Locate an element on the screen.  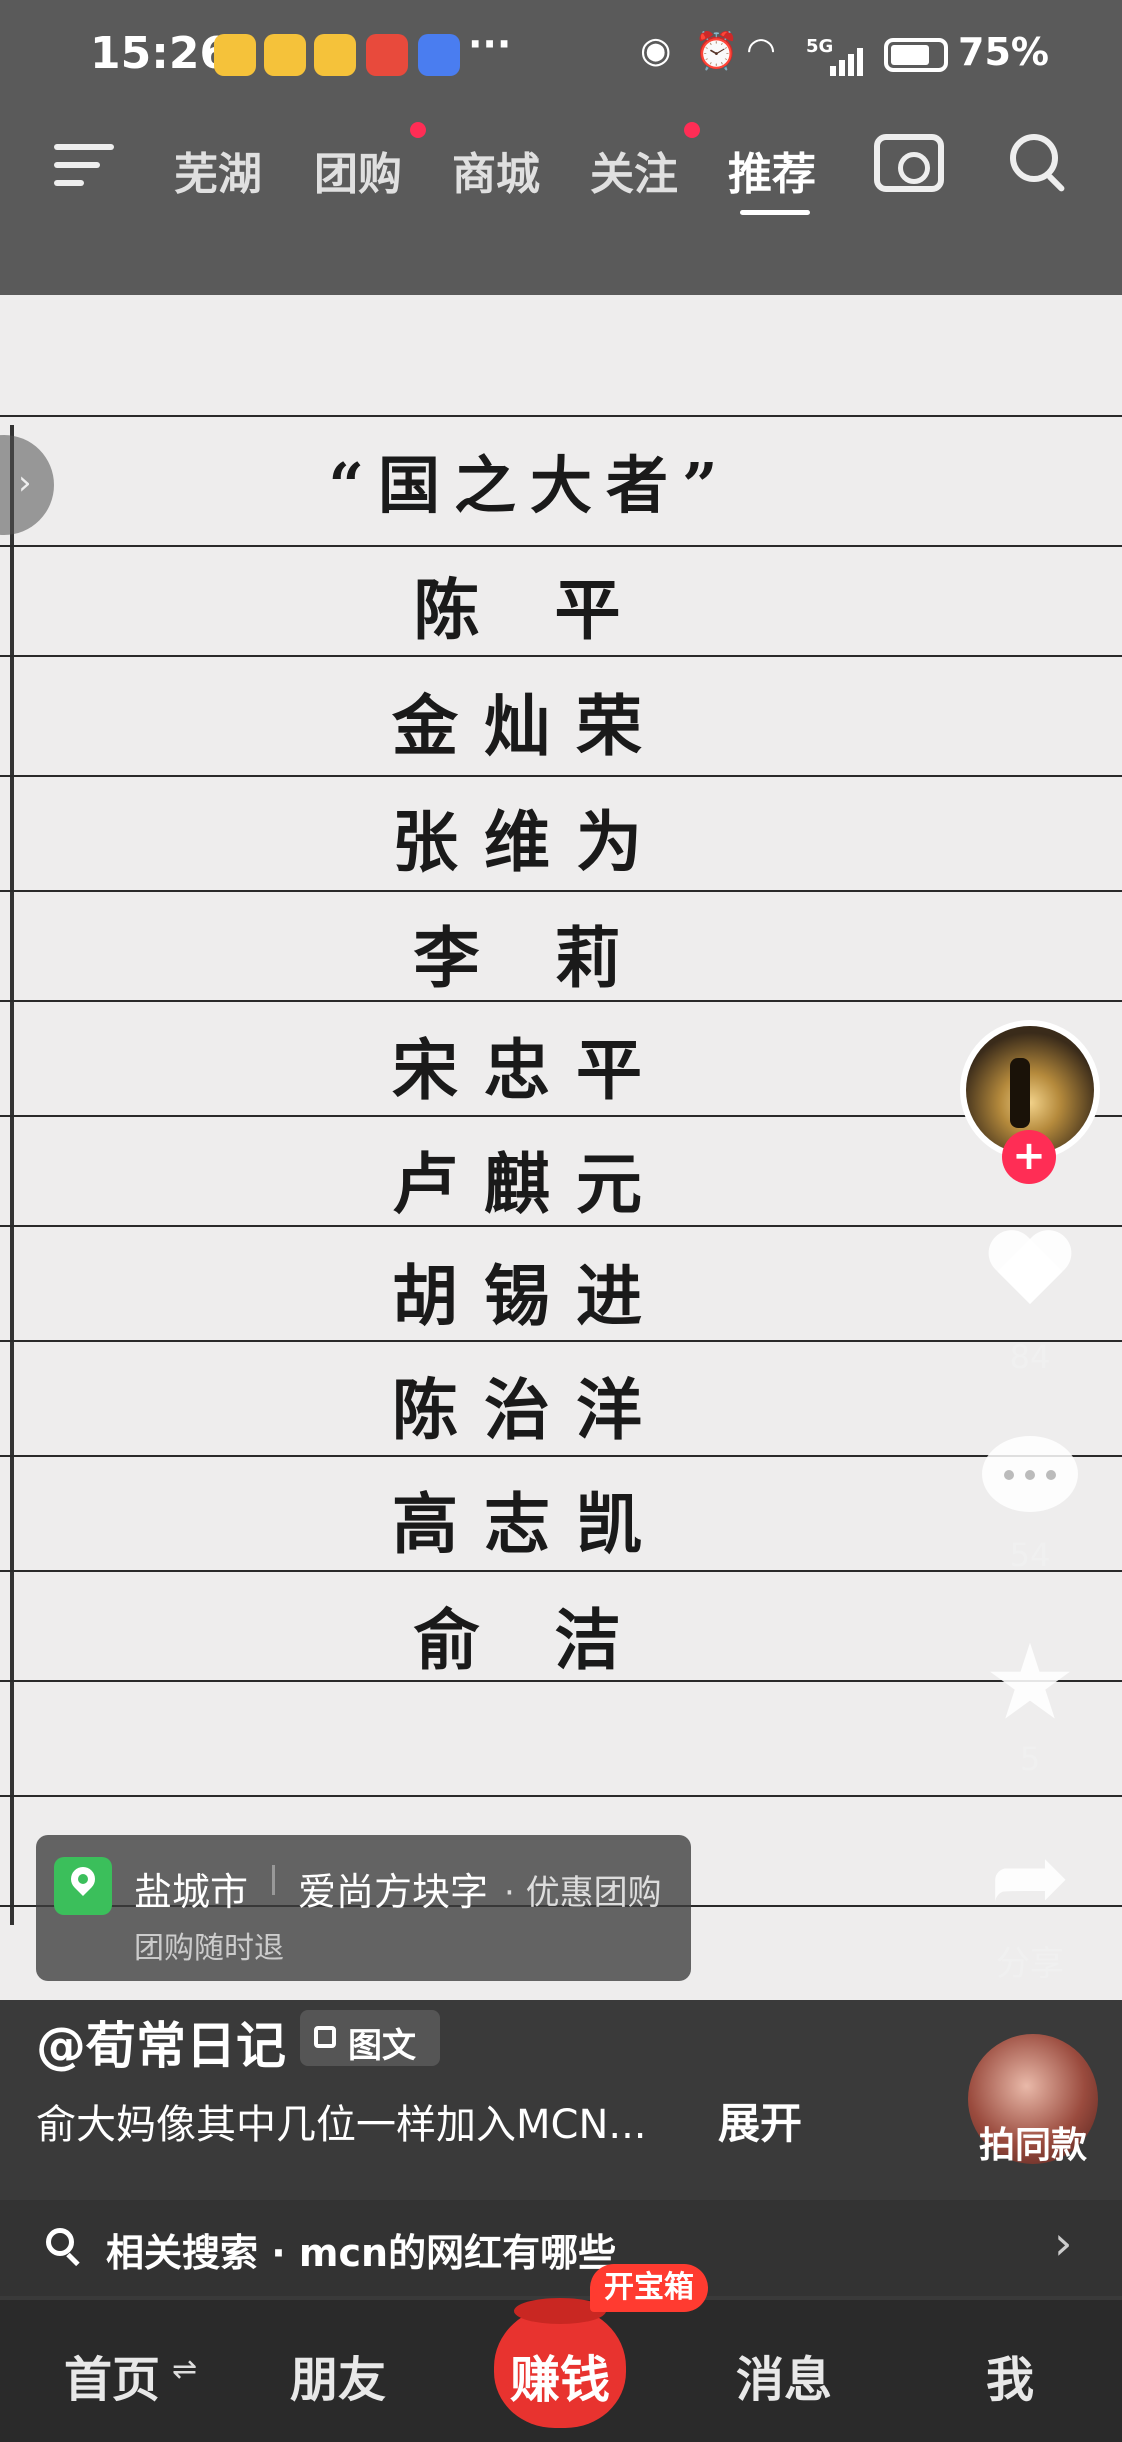
related-search-text: 相关搜索 · mcn的网红有哪些 is located at coordinates (361, 2253).